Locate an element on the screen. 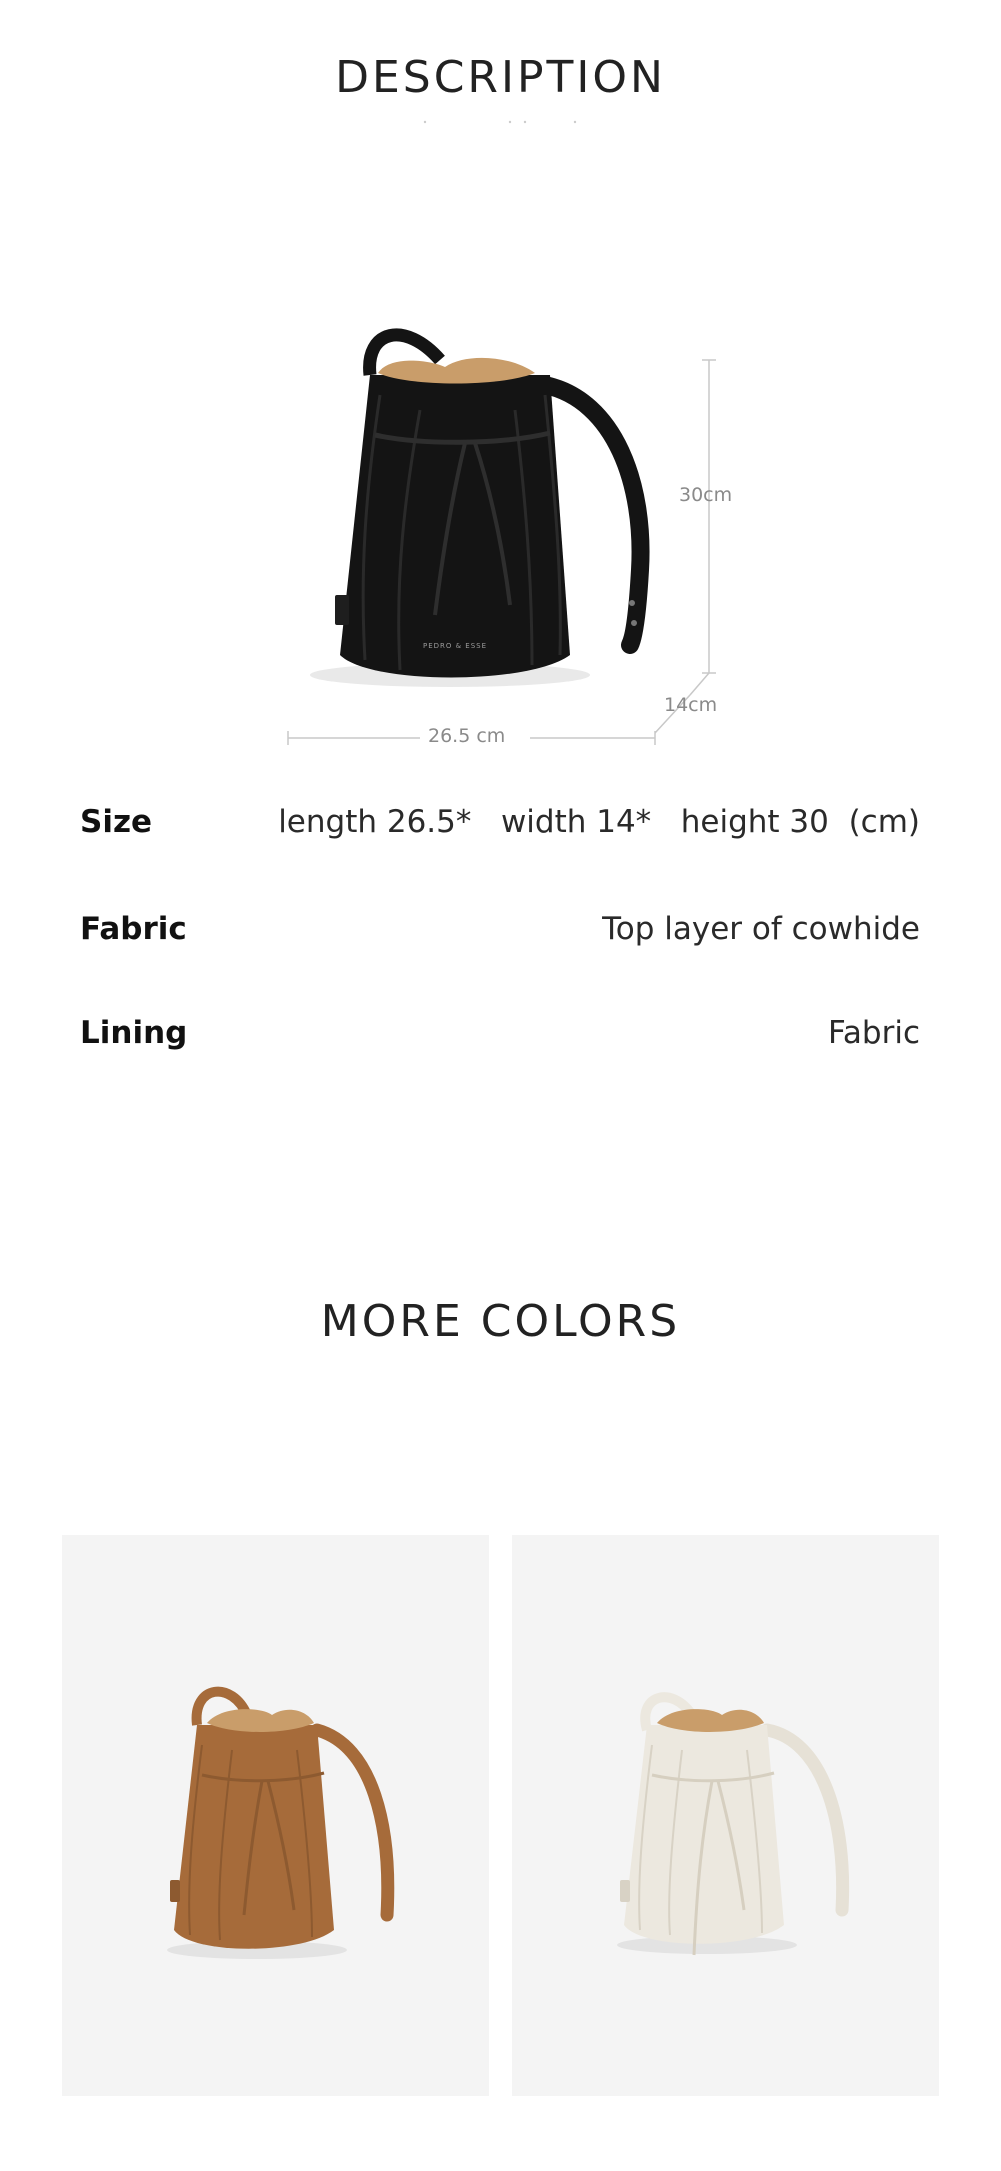 This screenshot has height=2171, width=1001. bag-brand-text: PEDRO & ESSE is located at coordinates (455, 646).